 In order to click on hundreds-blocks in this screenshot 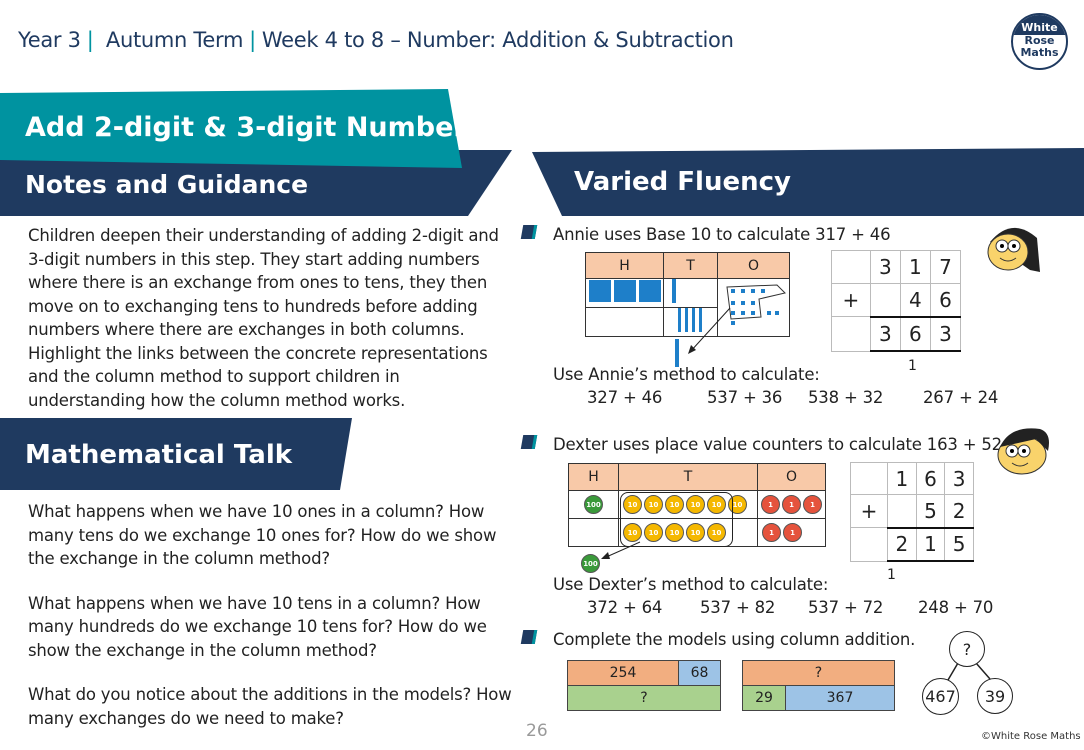, I will do `click(624, 293)`.